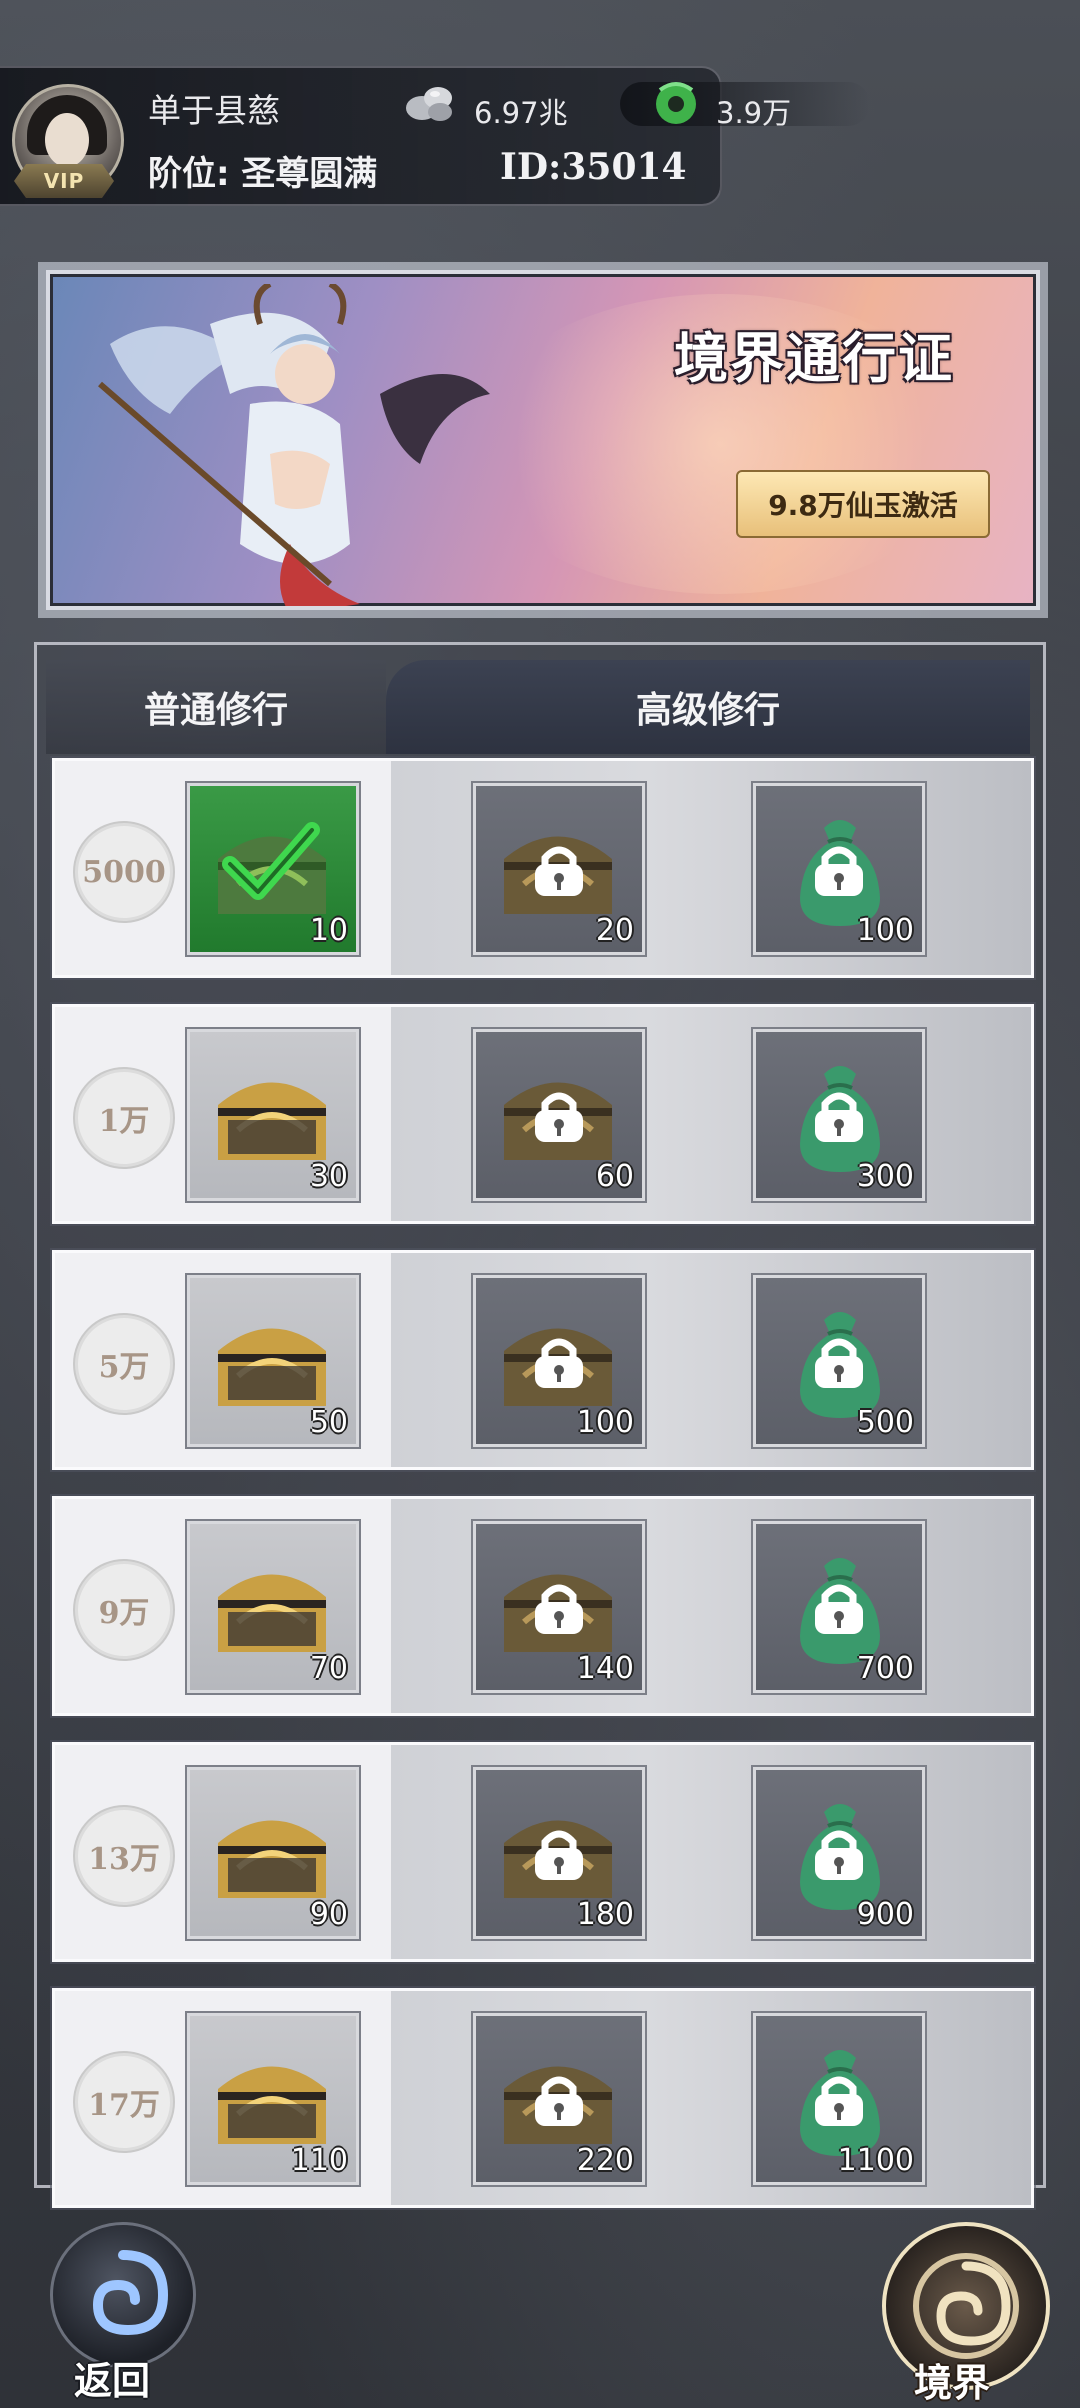 The image size is (1080, 2408). What do you see at coordinates (124, 872) in the screenshot?
I see `requirement-badge: 5000` at bounding box center [124, 872].